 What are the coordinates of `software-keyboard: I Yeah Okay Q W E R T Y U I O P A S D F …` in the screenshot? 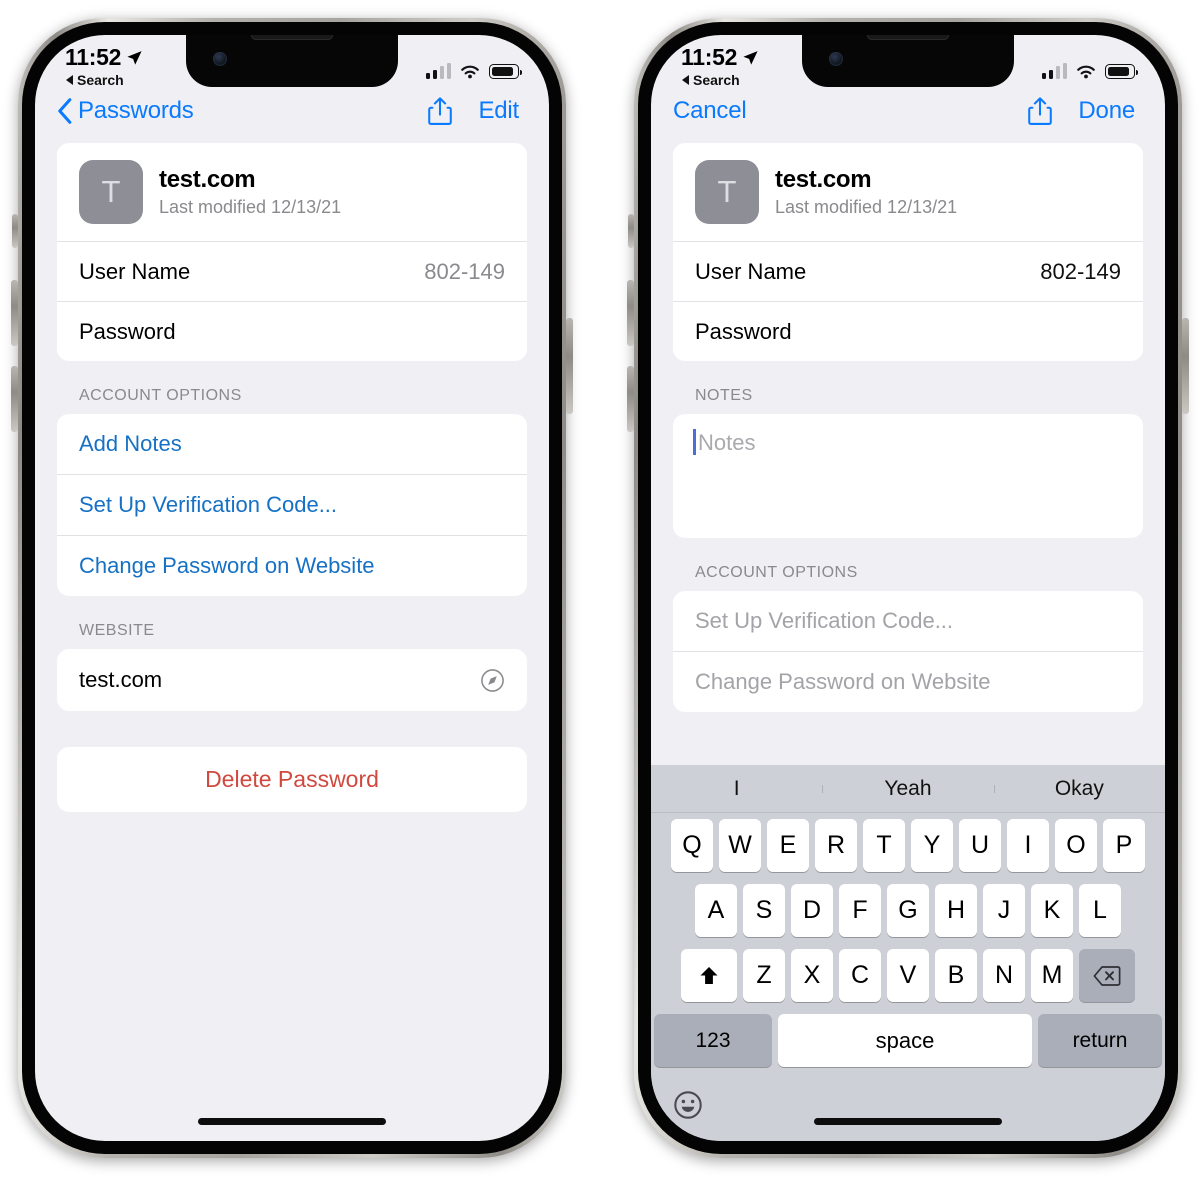 It's located at (908, 953).